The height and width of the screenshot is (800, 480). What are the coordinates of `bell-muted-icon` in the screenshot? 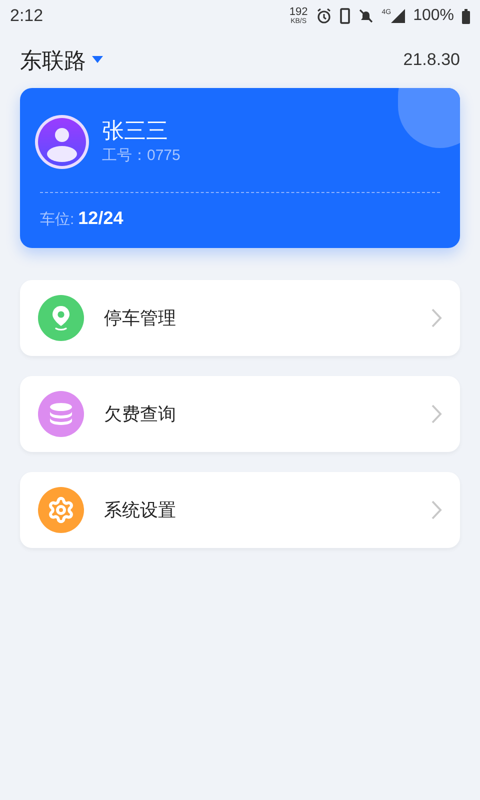 It's located at (366, 16).